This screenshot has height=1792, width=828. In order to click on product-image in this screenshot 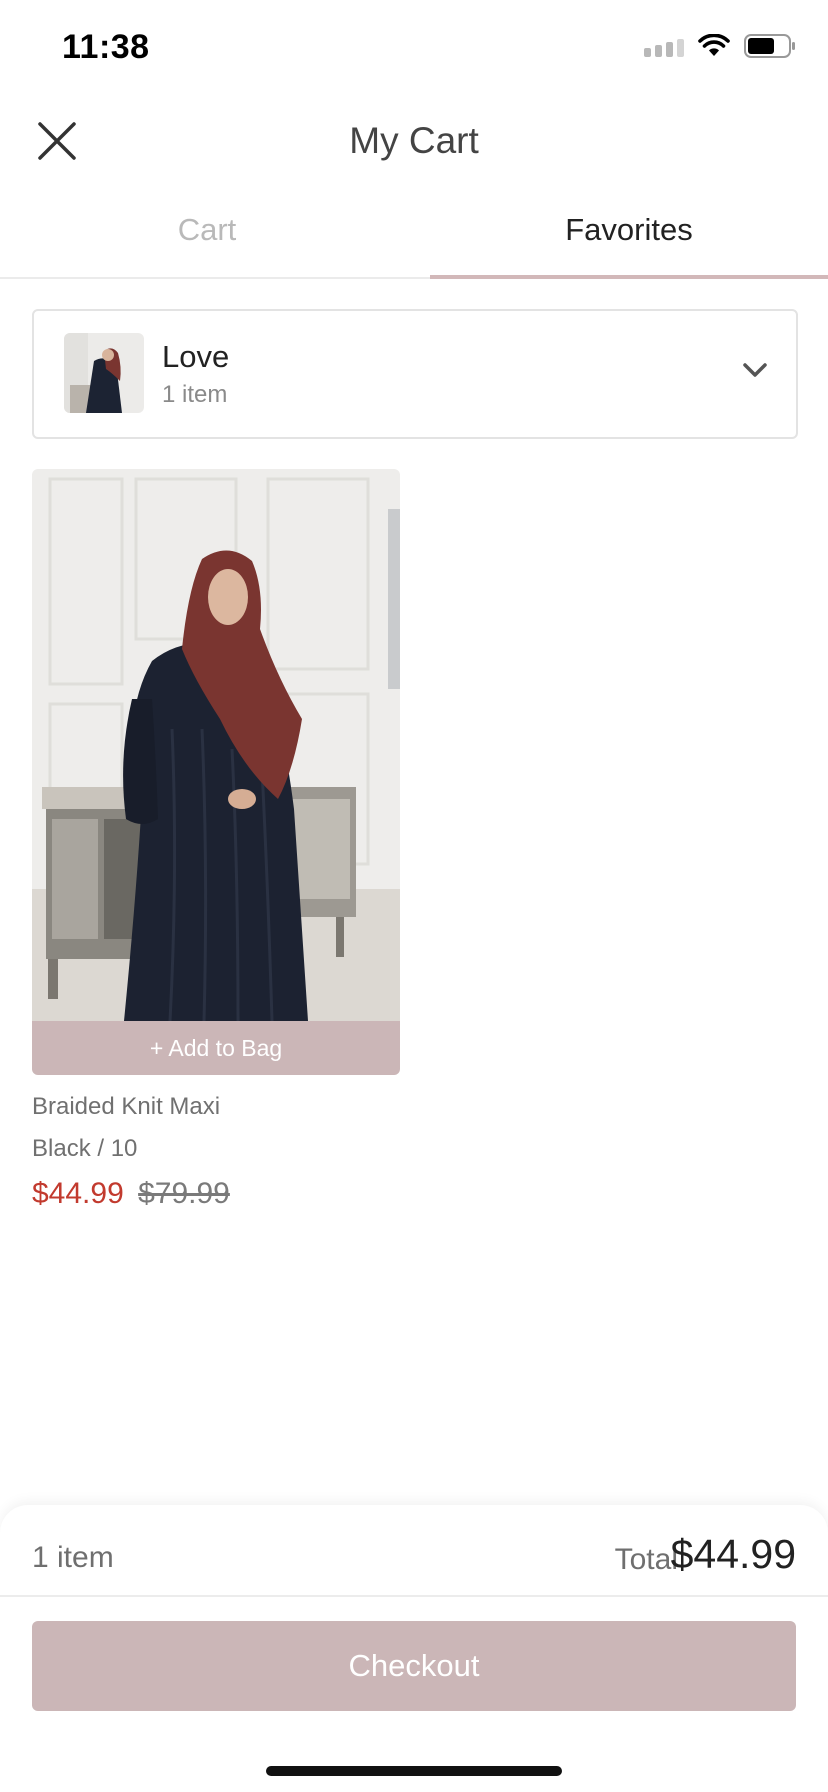, I will do `click(216, 745)`.